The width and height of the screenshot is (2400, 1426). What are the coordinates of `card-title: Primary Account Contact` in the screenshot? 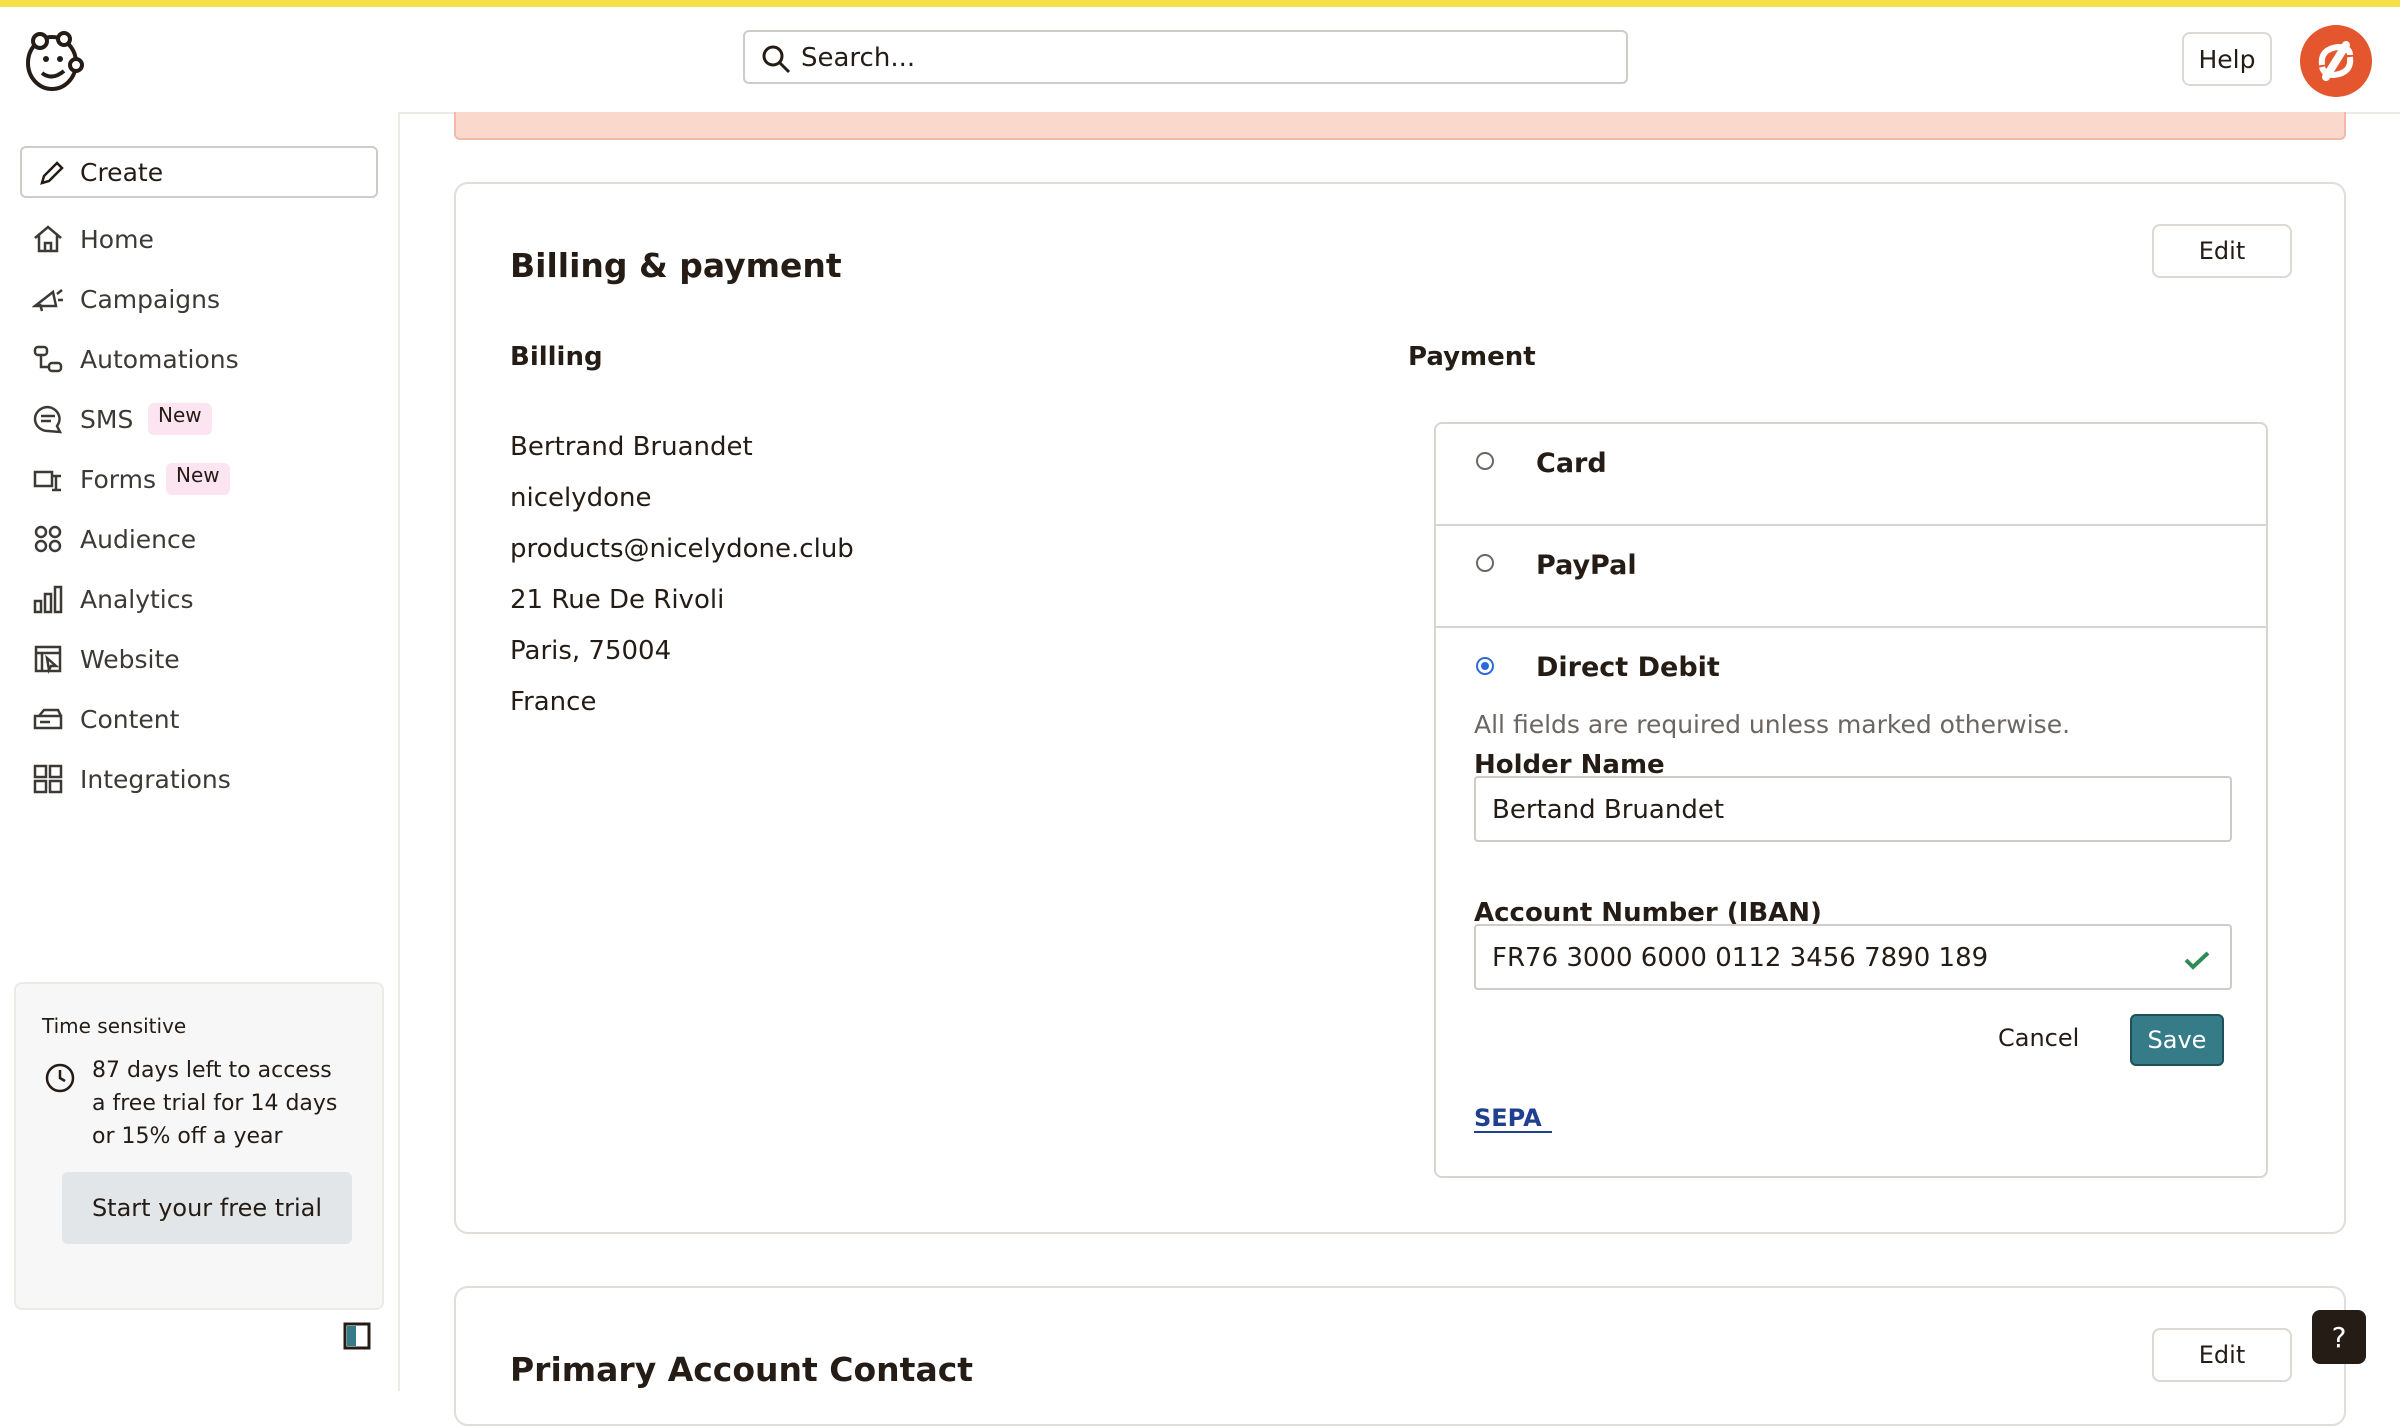 It's located at (742, 1369).